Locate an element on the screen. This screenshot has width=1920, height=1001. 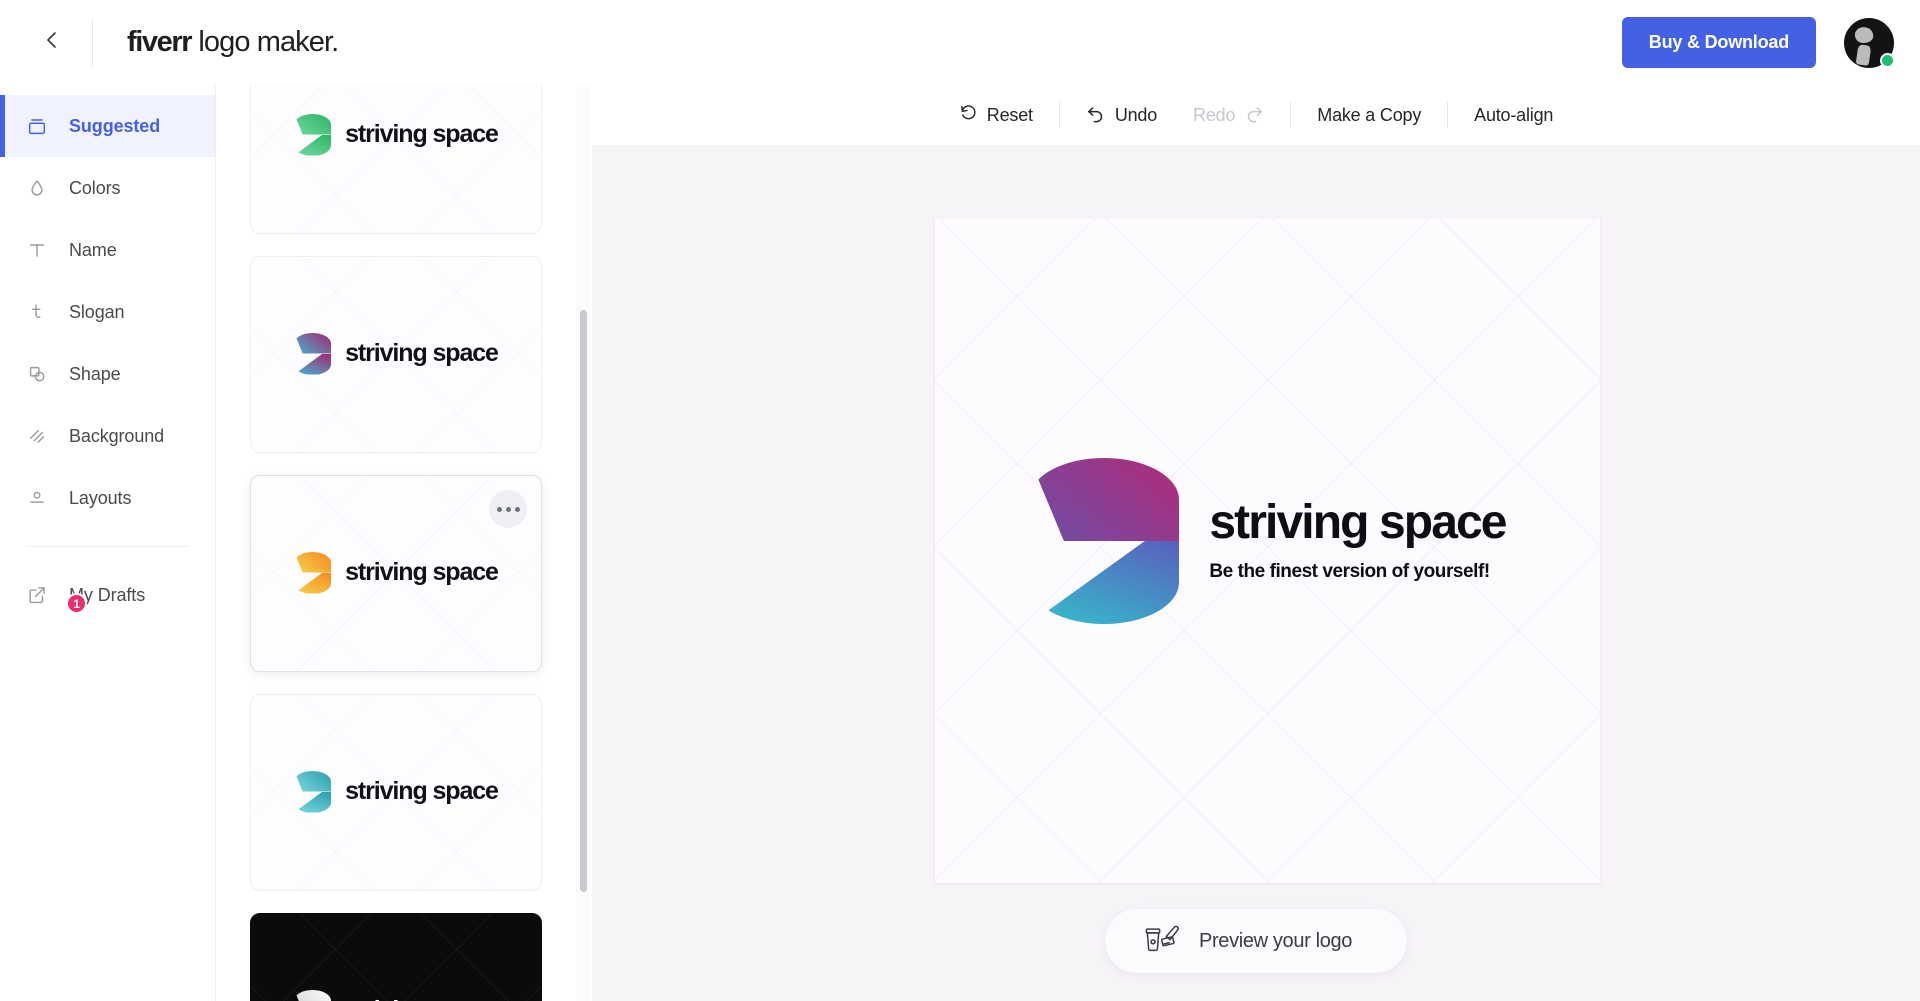
sidebar-item-suggested: Suggested is located at coordinates (107, 126).